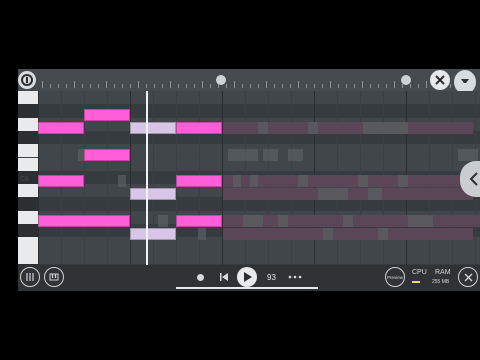 This screenshot has height=360, width=480. I want to click on mixer-button, so click(30, 277).